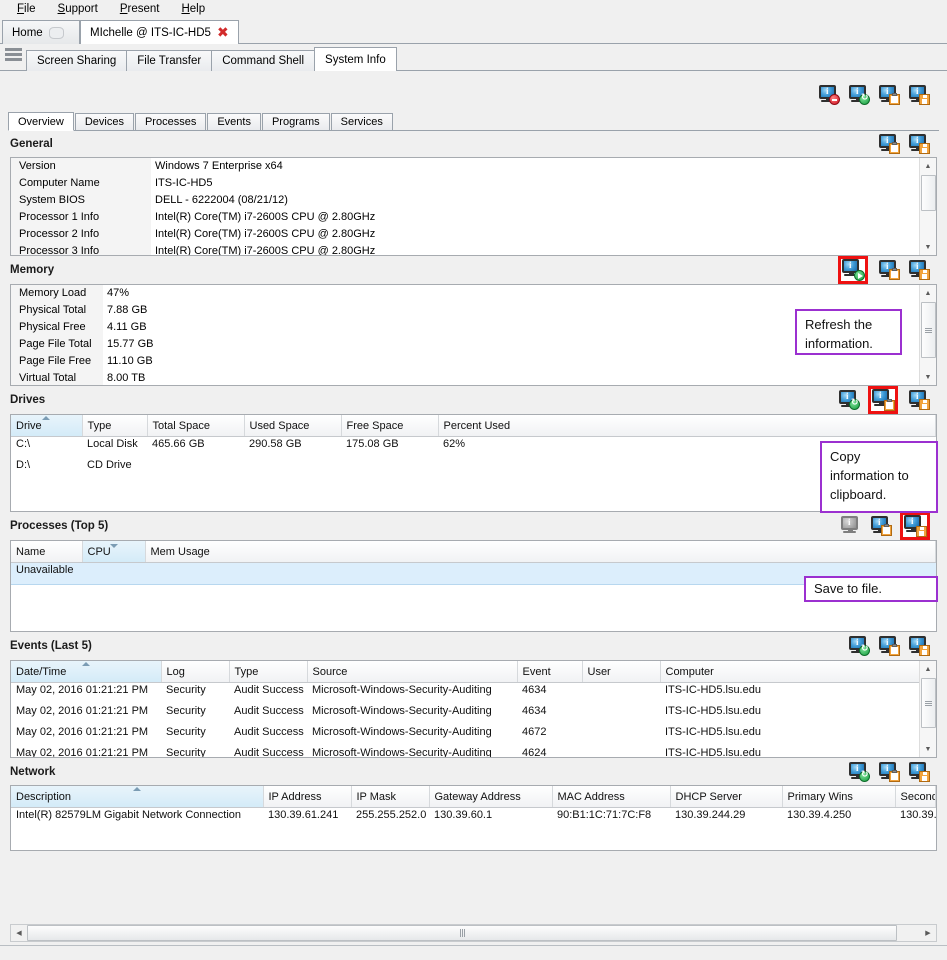  Describe the element at coordinates (540, 552) in the screenshot. I see `column-header-mem-usage: Mem Usage` at that location.